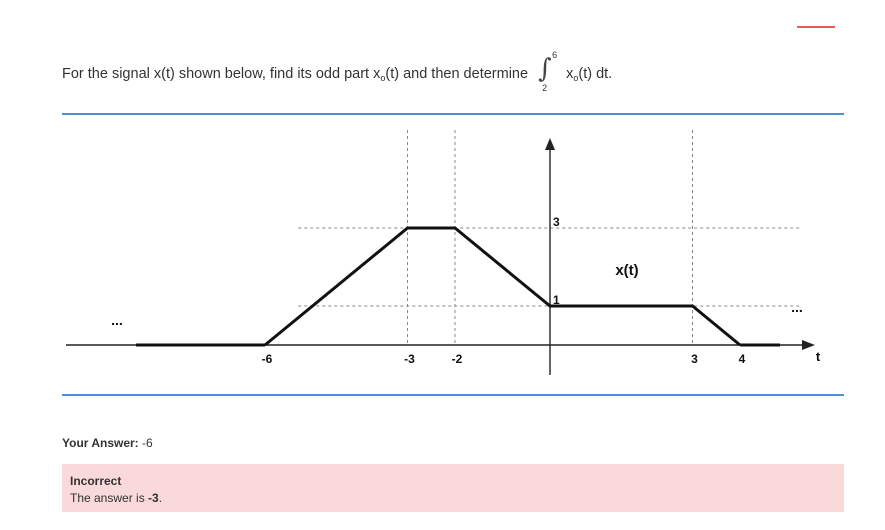  What do you see at coordinates (742, 359) in the screenshot?
I see `x-tick-label: 4` at bounding box center [742, 359].